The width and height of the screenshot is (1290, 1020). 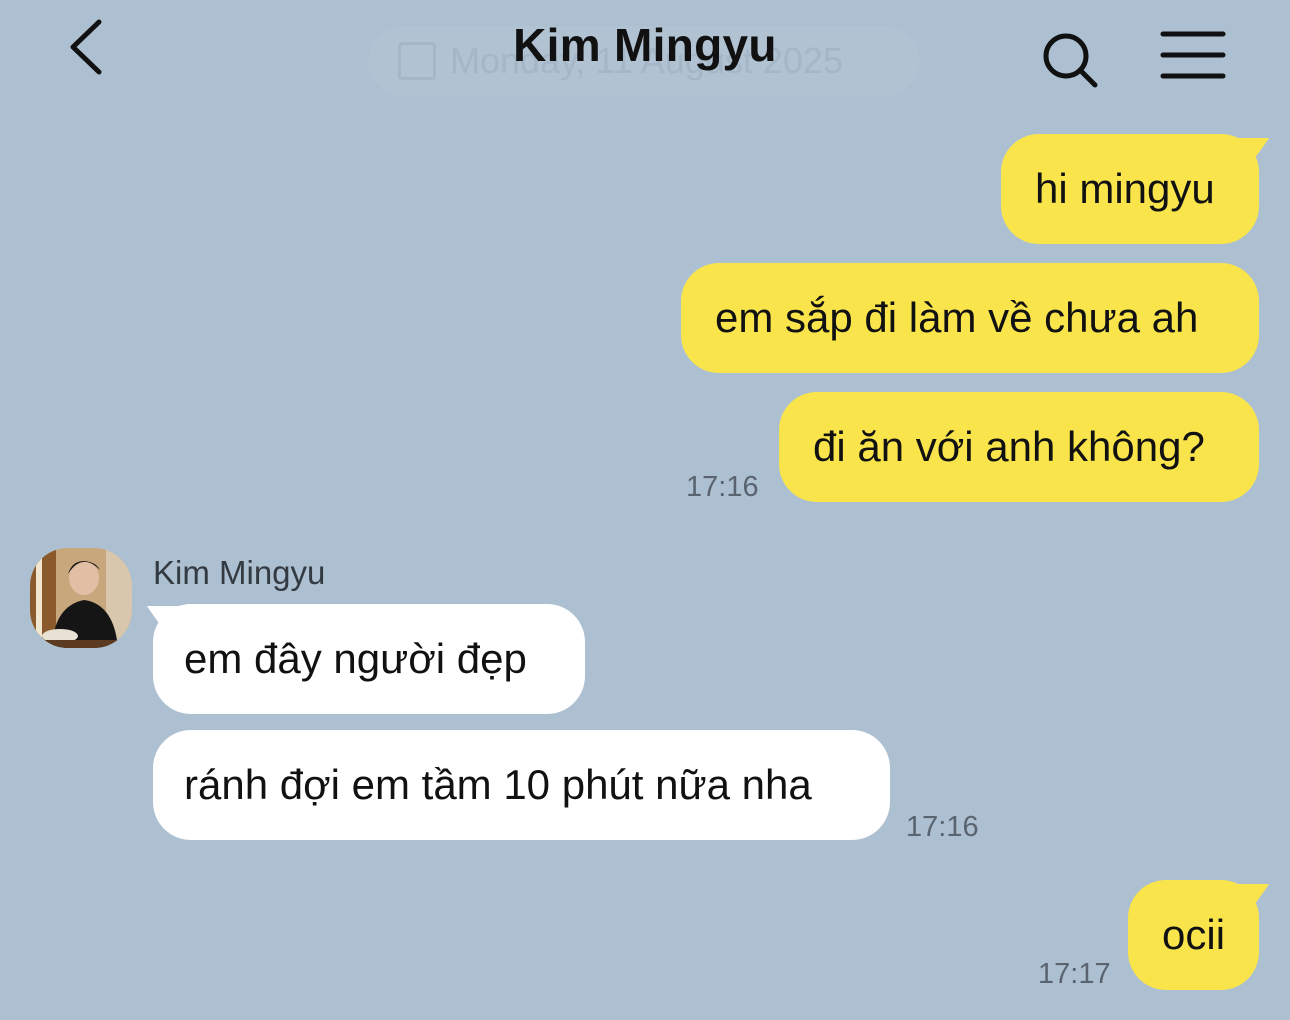 I want to click on message-bubble-outgoing: đi ăn với anh không?, so click(x=1019, y=447).